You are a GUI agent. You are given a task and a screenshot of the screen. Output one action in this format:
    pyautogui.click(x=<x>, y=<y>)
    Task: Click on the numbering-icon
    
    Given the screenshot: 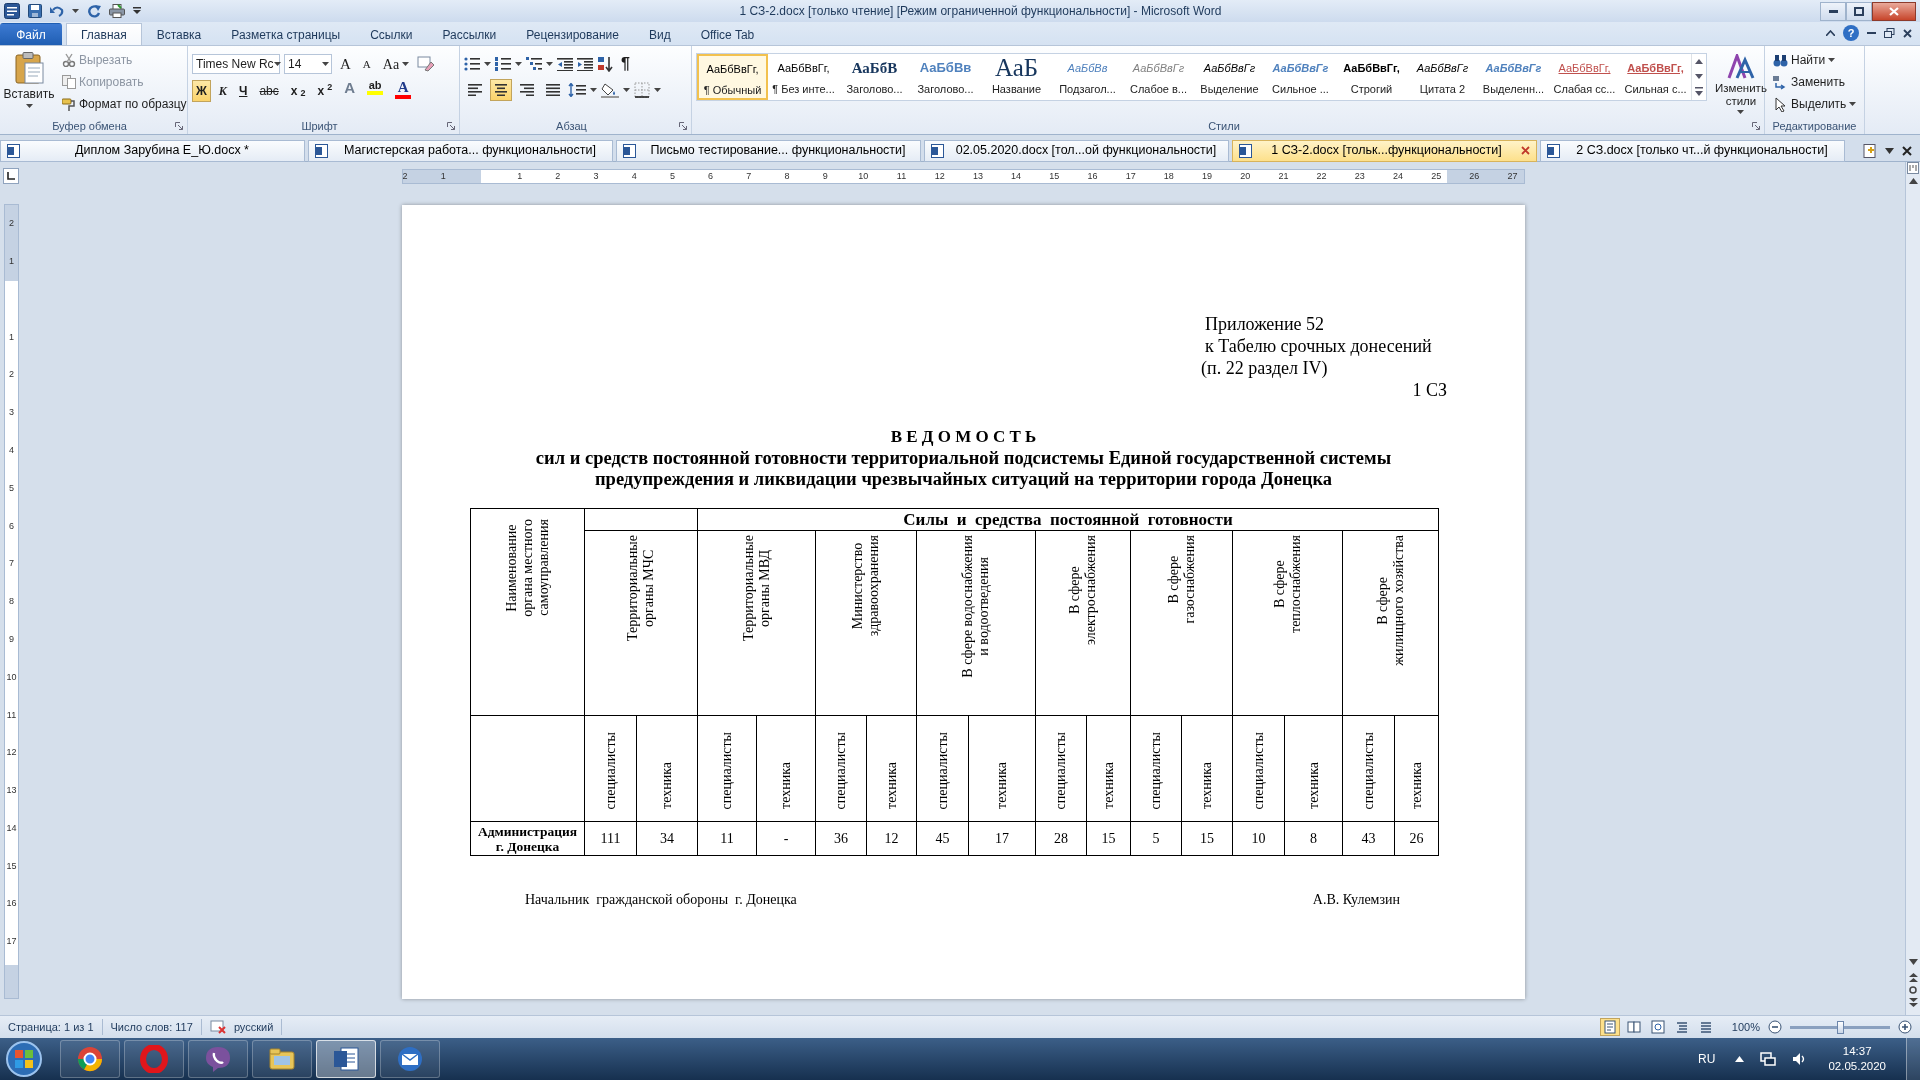 What is the action you would take?
    pyautogui.click(x=503, y=64)
    